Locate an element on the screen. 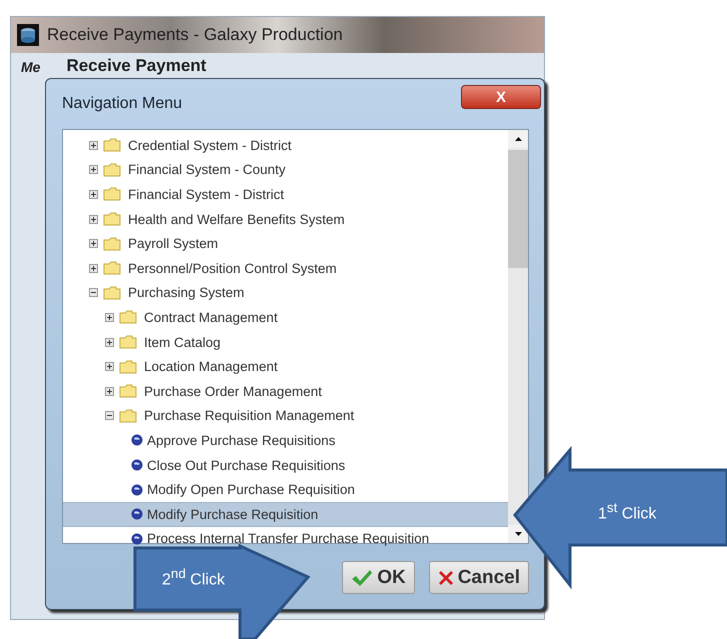 The height and width of the screenshot is (639, 727). tree-item: Purchase Order Management is located at coordinates (285, 391).